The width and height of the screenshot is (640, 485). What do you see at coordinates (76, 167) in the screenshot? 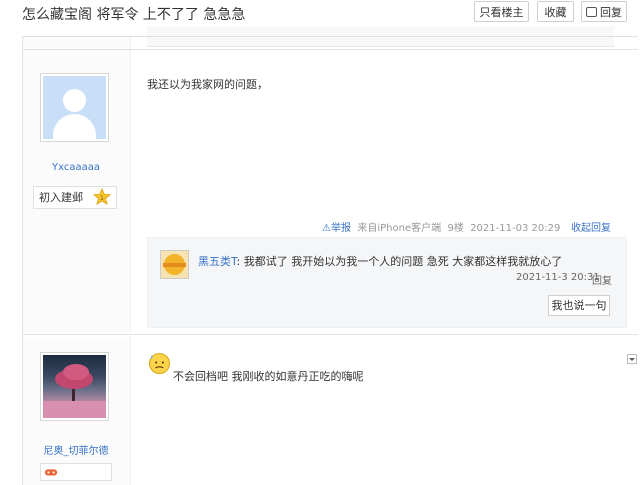
I see `post-username: Yxcaaaaa` at bounding box center [76, 167].